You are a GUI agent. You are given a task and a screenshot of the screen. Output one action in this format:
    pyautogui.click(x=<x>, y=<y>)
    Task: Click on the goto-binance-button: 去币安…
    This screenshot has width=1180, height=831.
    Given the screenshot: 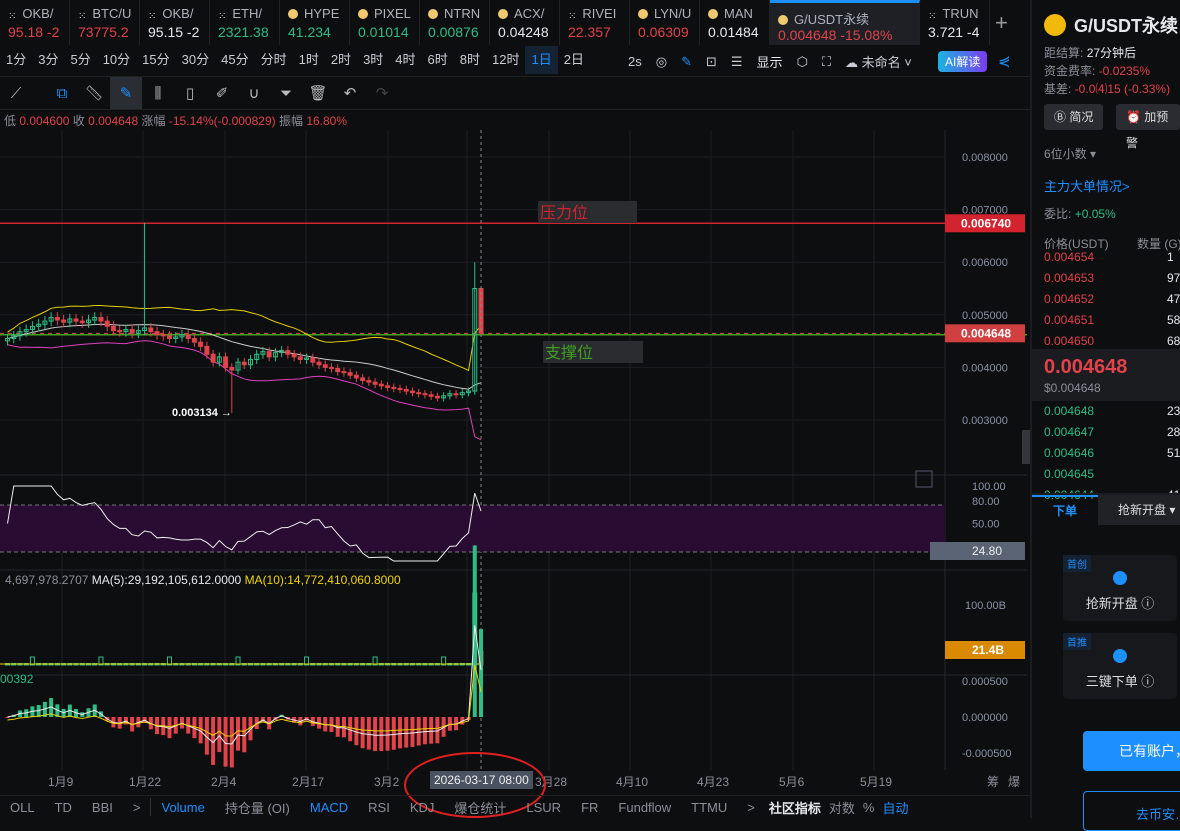 What is the action you would take?
    pyautogui.click(x=1131, y=811)
    